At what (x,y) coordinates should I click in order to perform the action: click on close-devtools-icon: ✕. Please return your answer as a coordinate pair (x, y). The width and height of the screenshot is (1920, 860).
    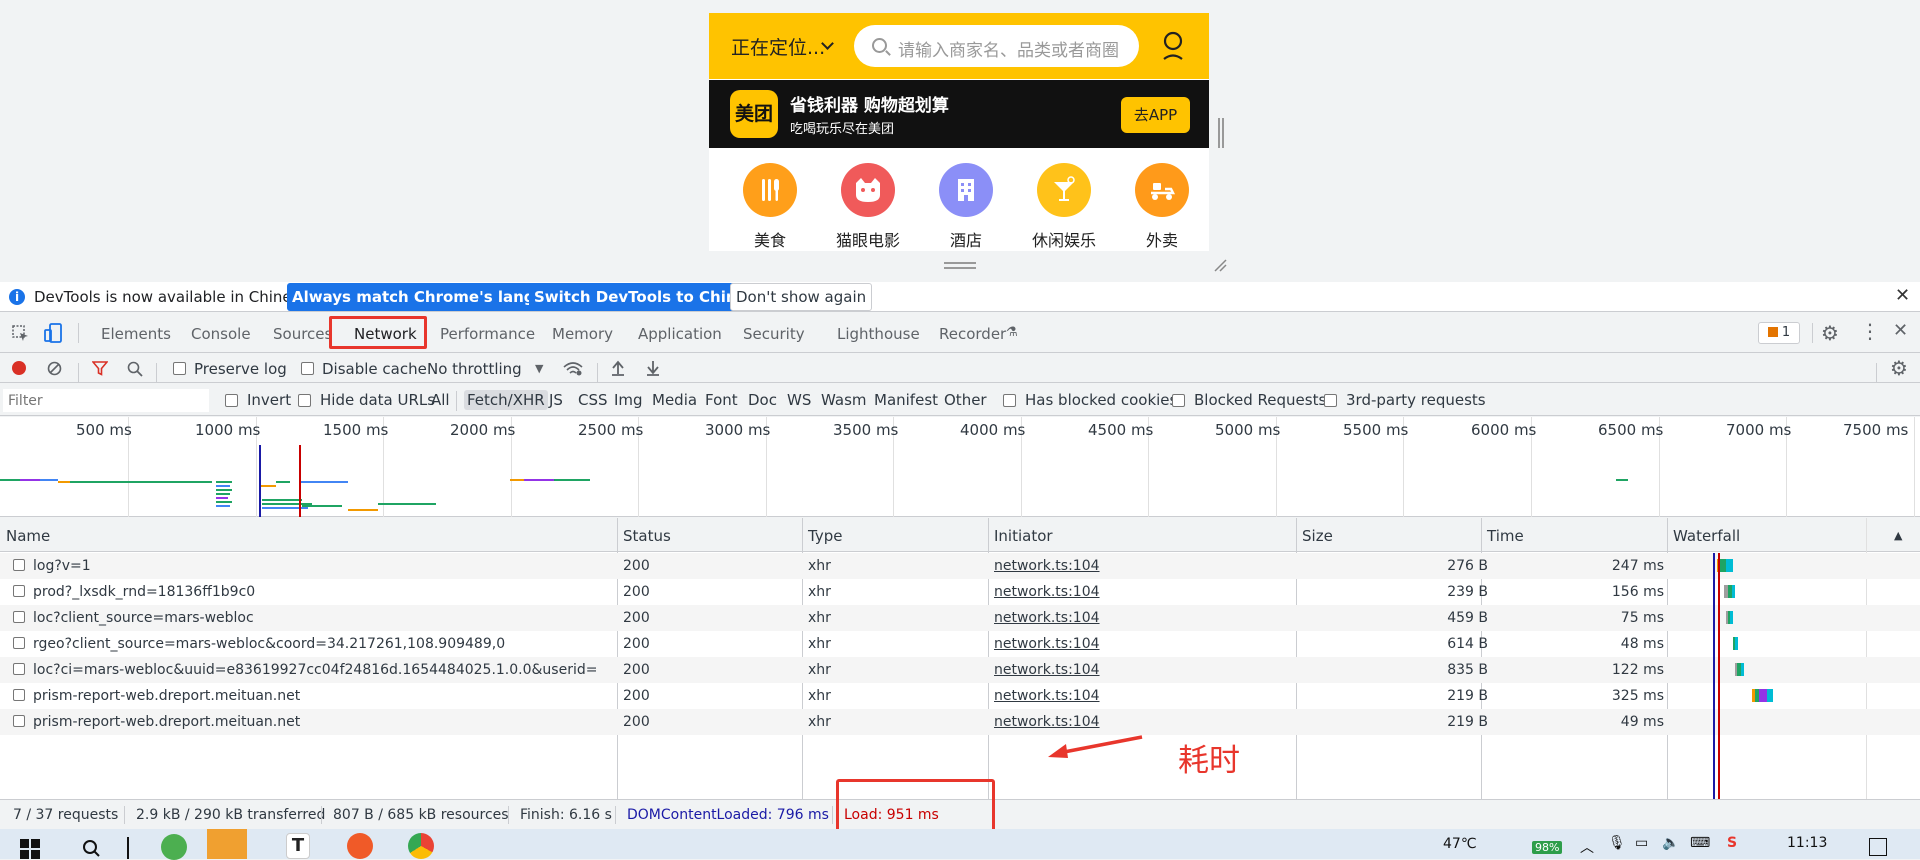
    Looking at the image, I should click on (1900, 330).